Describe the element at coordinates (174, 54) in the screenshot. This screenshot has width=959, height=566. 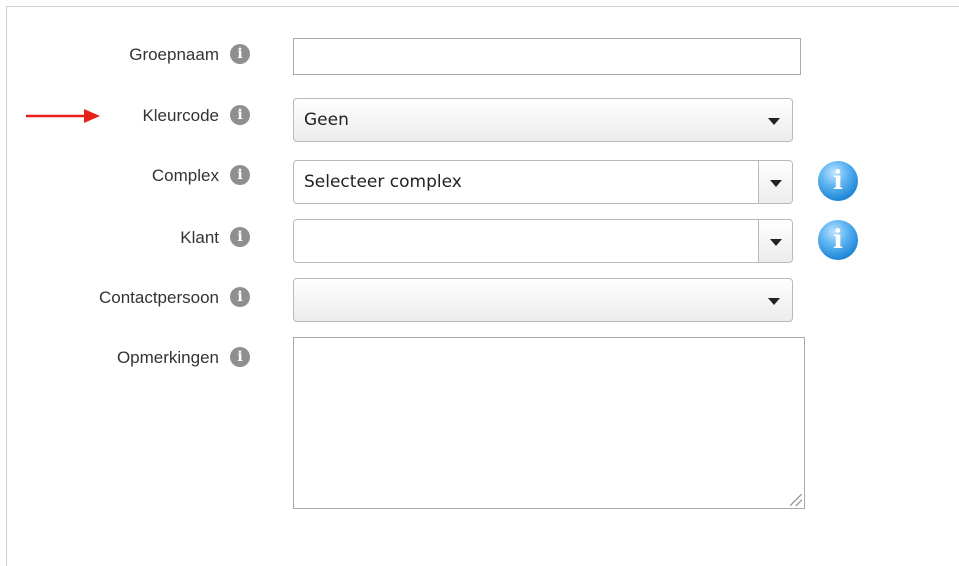
I see `groepnaam-label: Groepnaam` at that location.